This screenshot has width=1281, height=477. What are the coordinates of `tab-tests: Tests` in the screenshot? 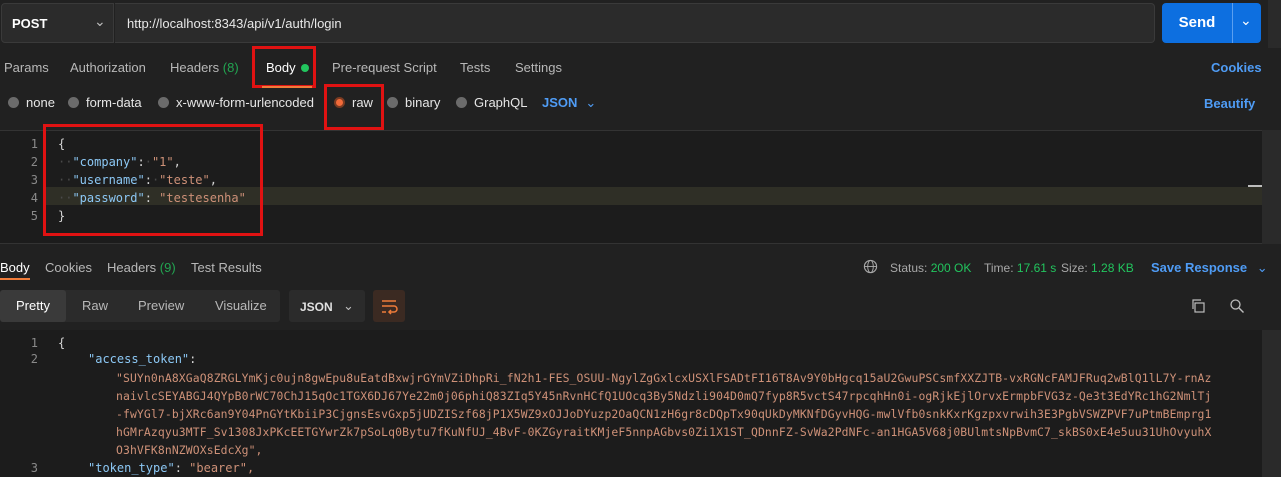 It's located at (475, 67).